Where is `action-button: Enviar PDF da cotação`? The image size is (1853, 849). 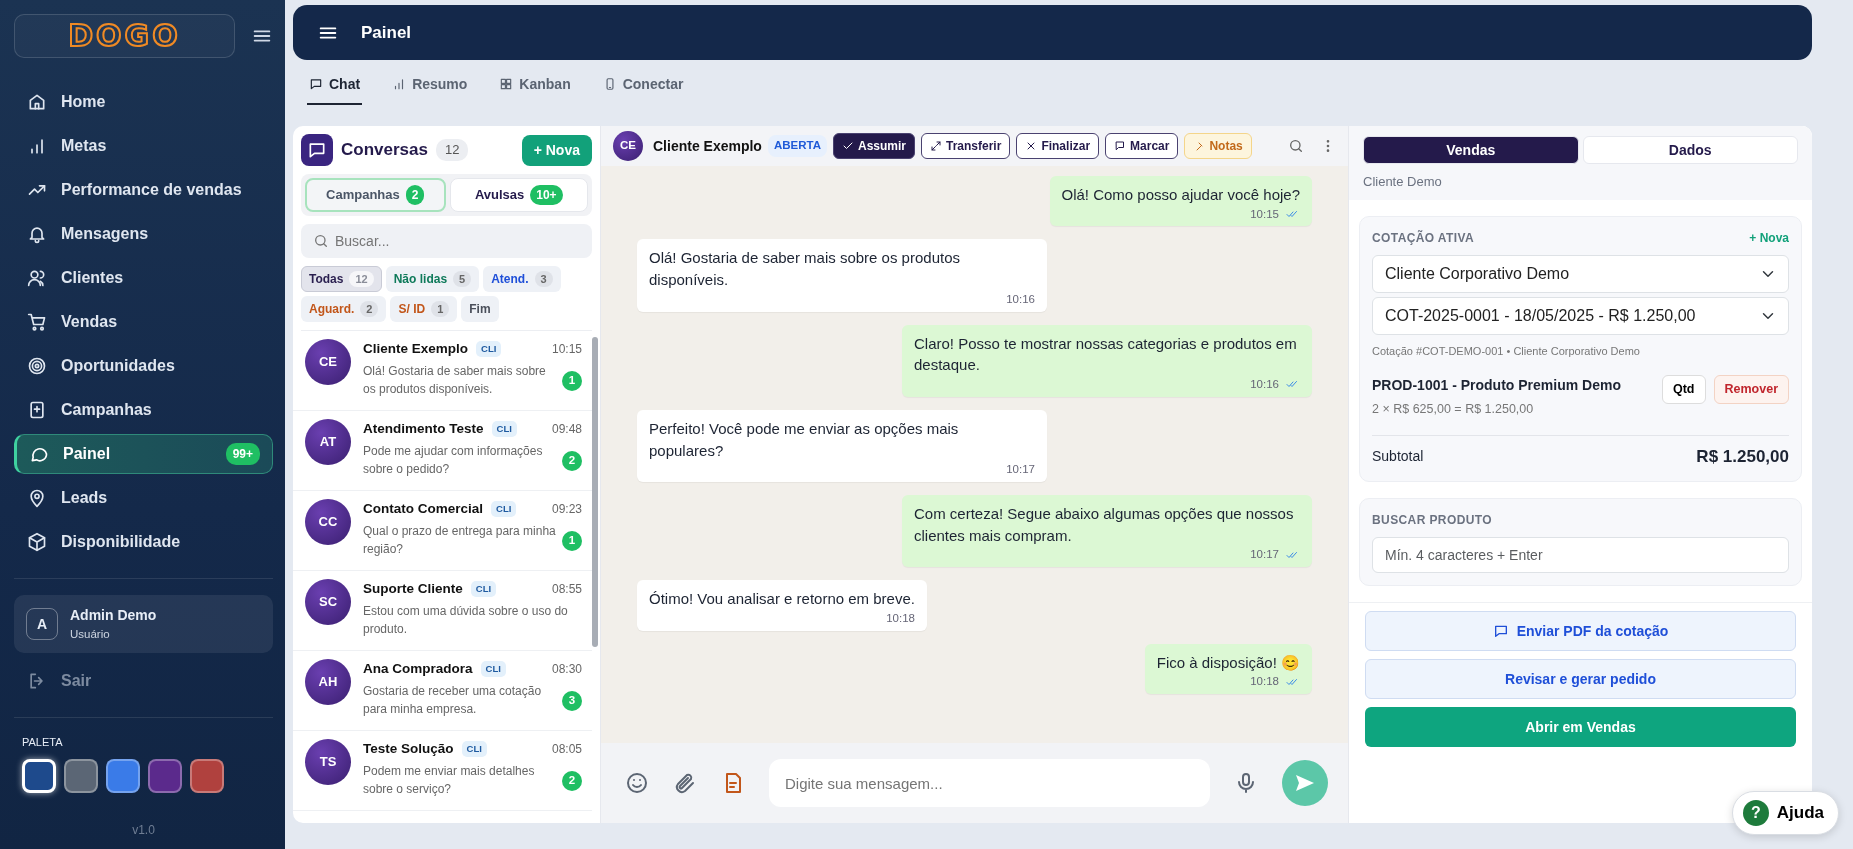
action-button: Enviar PDF da cotação is located at coordinates (1580, 631).